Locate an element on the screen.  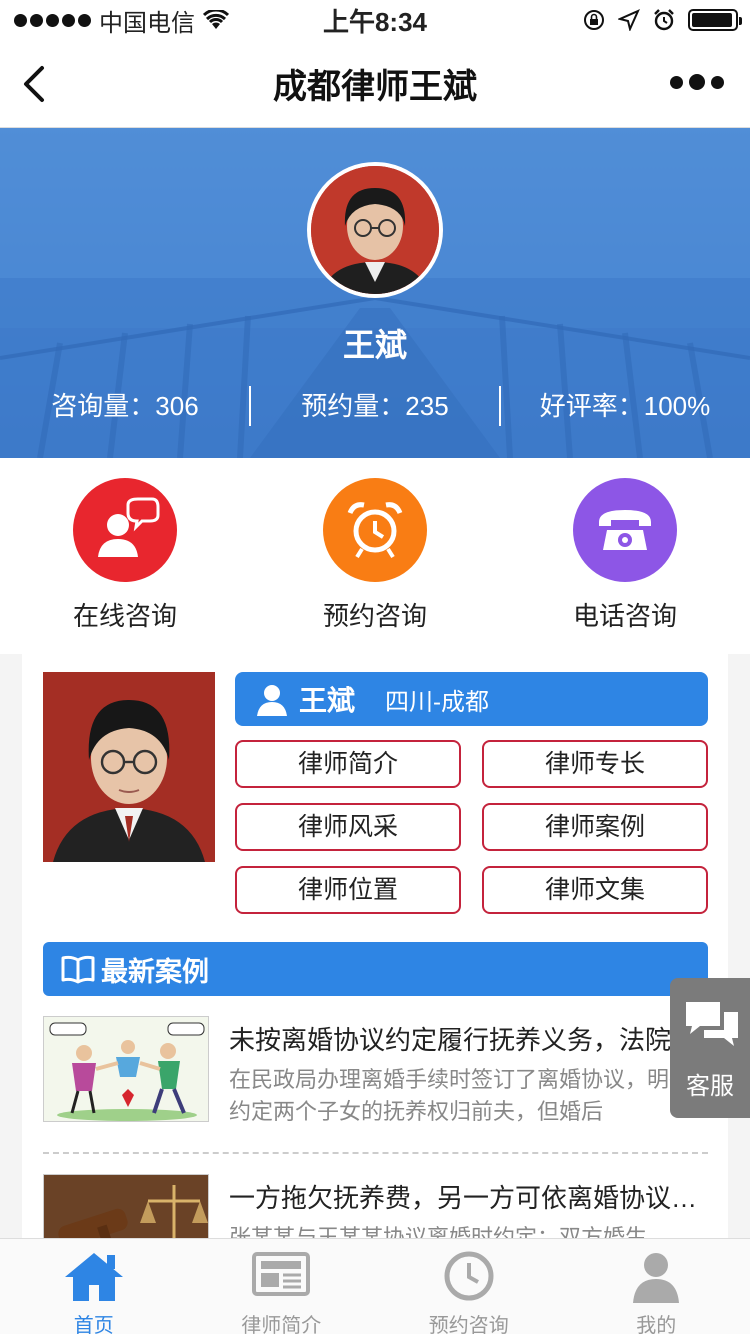
more-options-icon is located at coordinates (697, 82).